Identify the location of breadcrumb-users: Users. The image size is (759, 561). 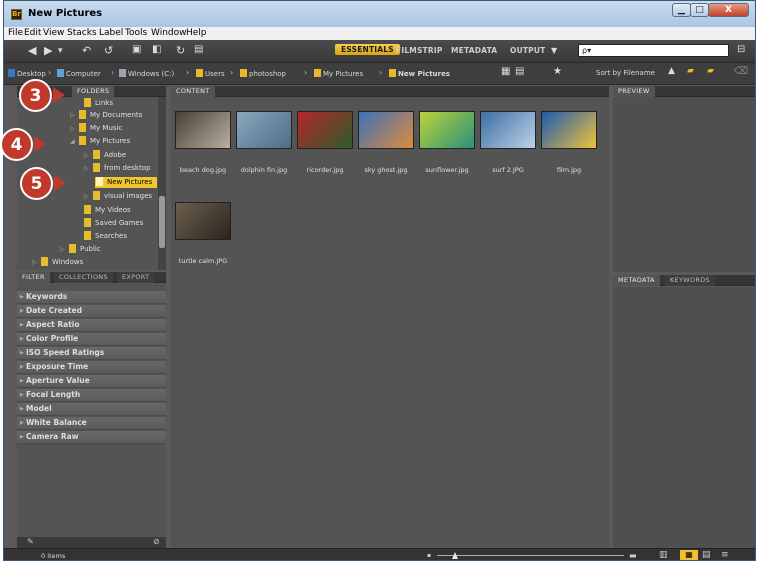
(210, 73).